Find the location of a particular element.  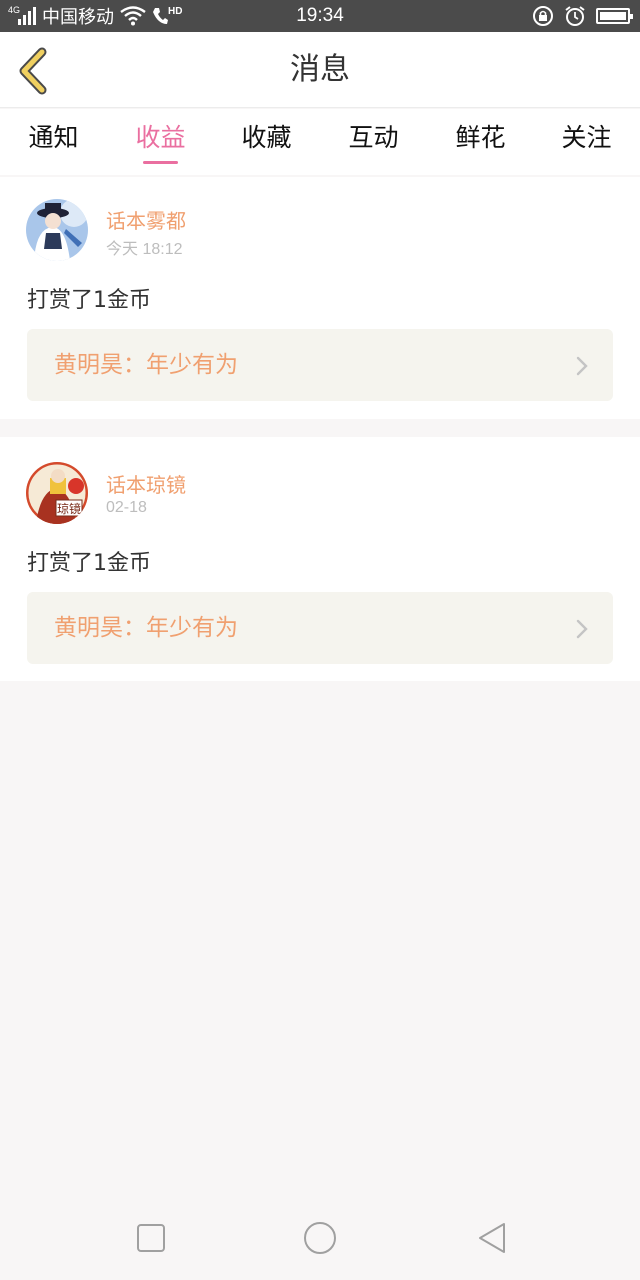

sender-name: 话本琼镜 is located at coordinates (146, 485).